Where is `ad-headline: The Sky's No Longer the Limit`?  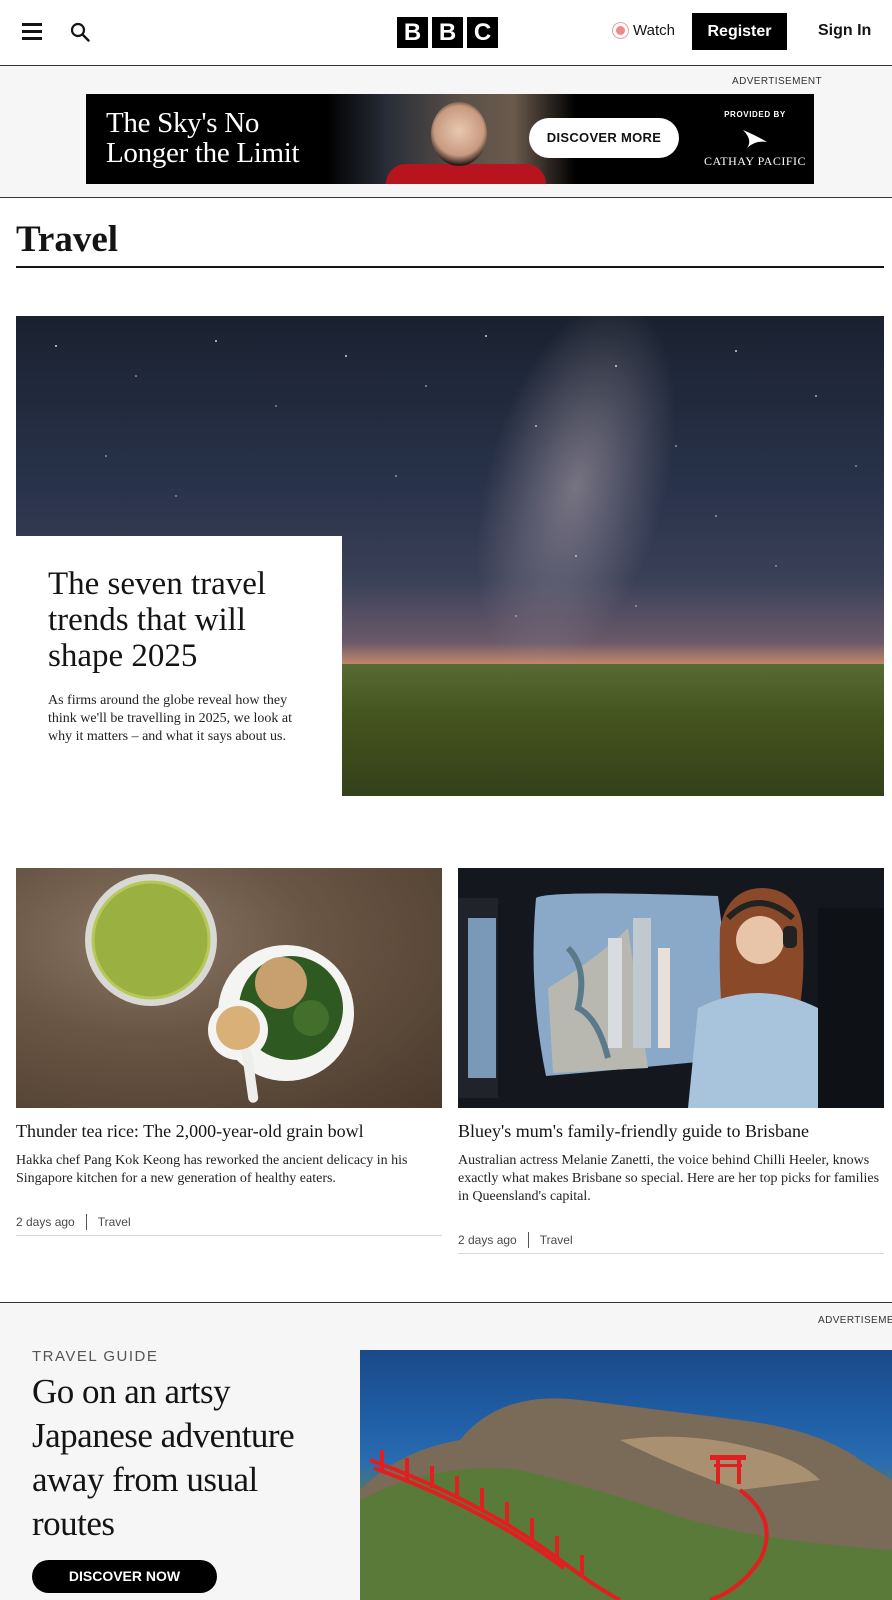
ad-headline: The Sky's No Longer the Limit is located at coordinates (203, 138).